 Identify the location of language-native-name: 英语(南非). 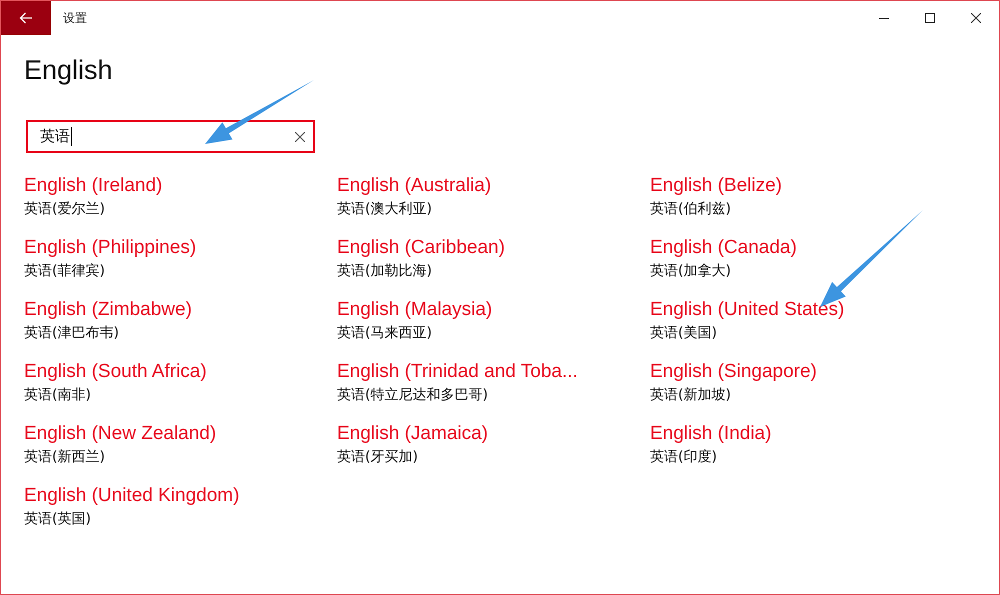
(58, 395).